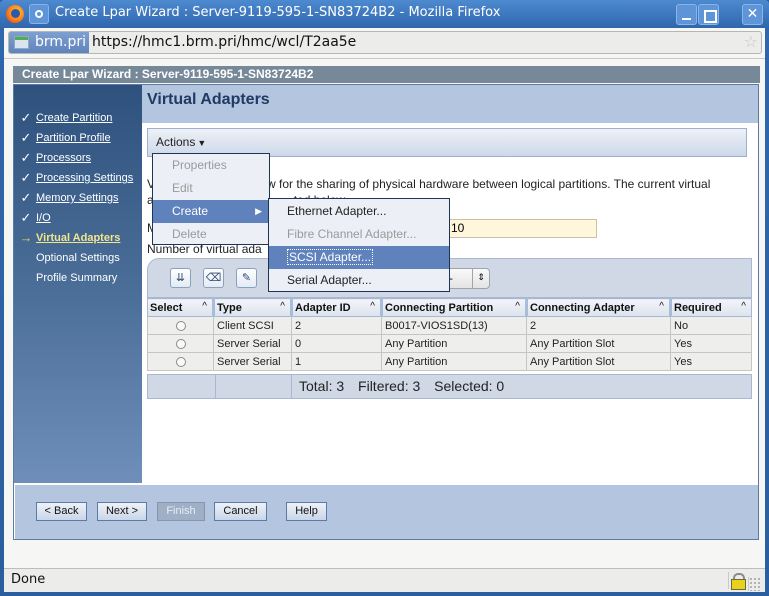  I want to click on column-header-connecting-partition: Connecting Partition ^, so click(453, 307).